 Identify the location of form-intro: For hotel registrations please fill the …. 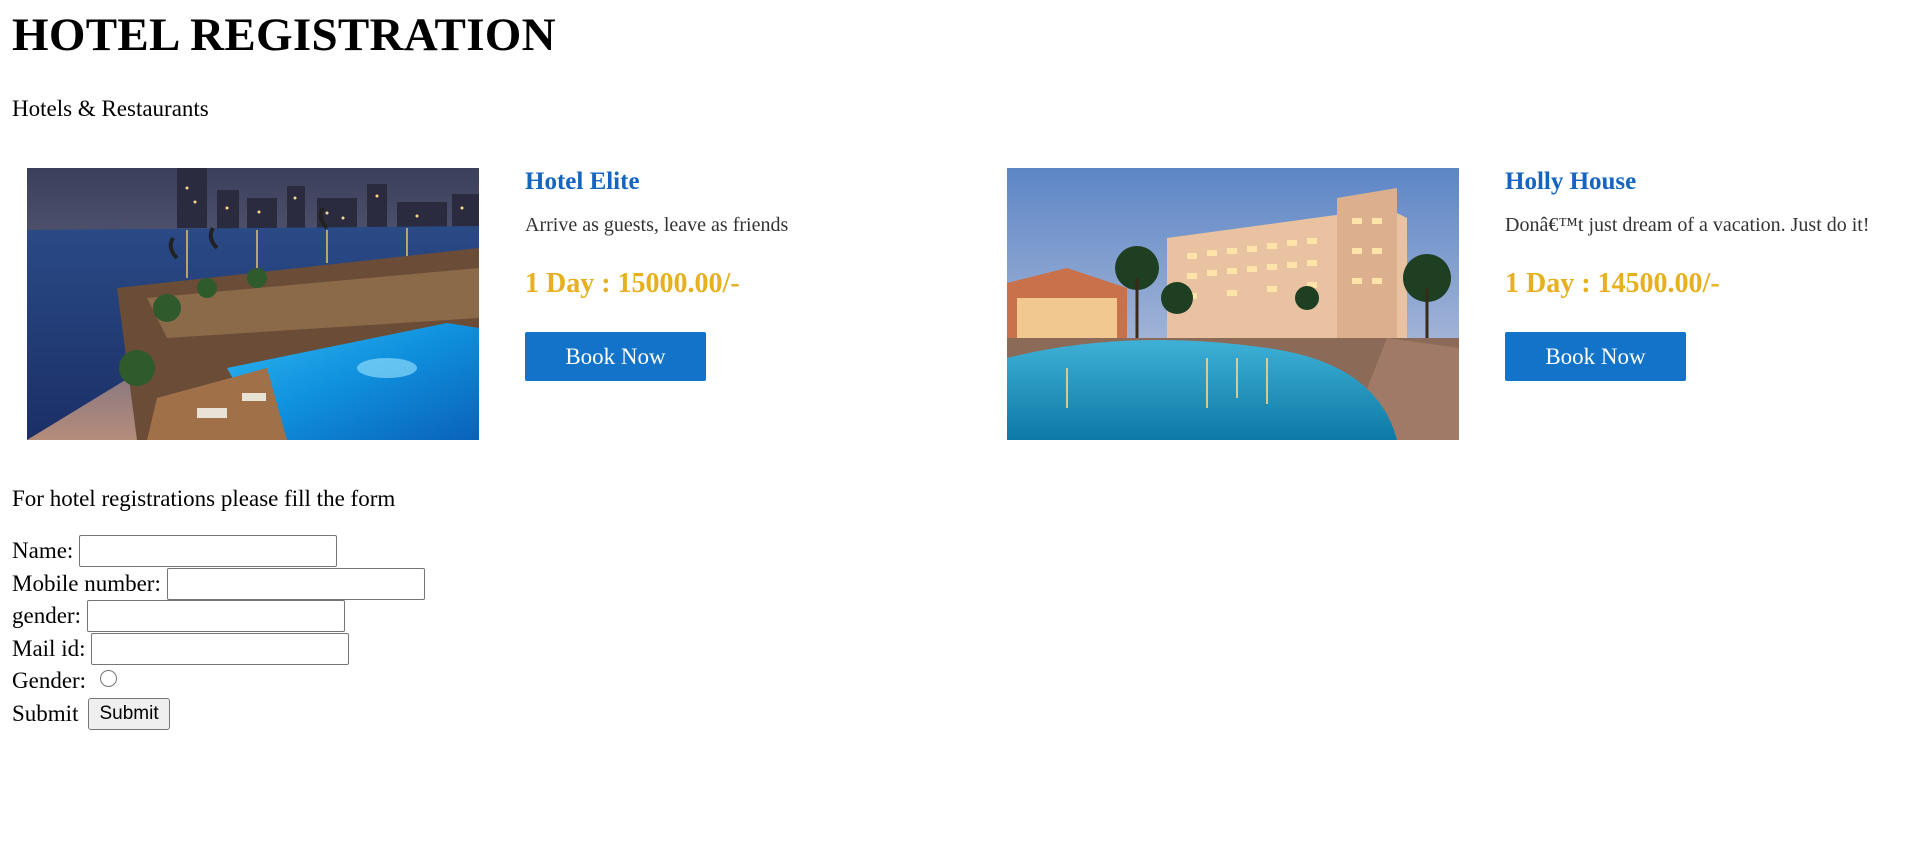
(204, 498).